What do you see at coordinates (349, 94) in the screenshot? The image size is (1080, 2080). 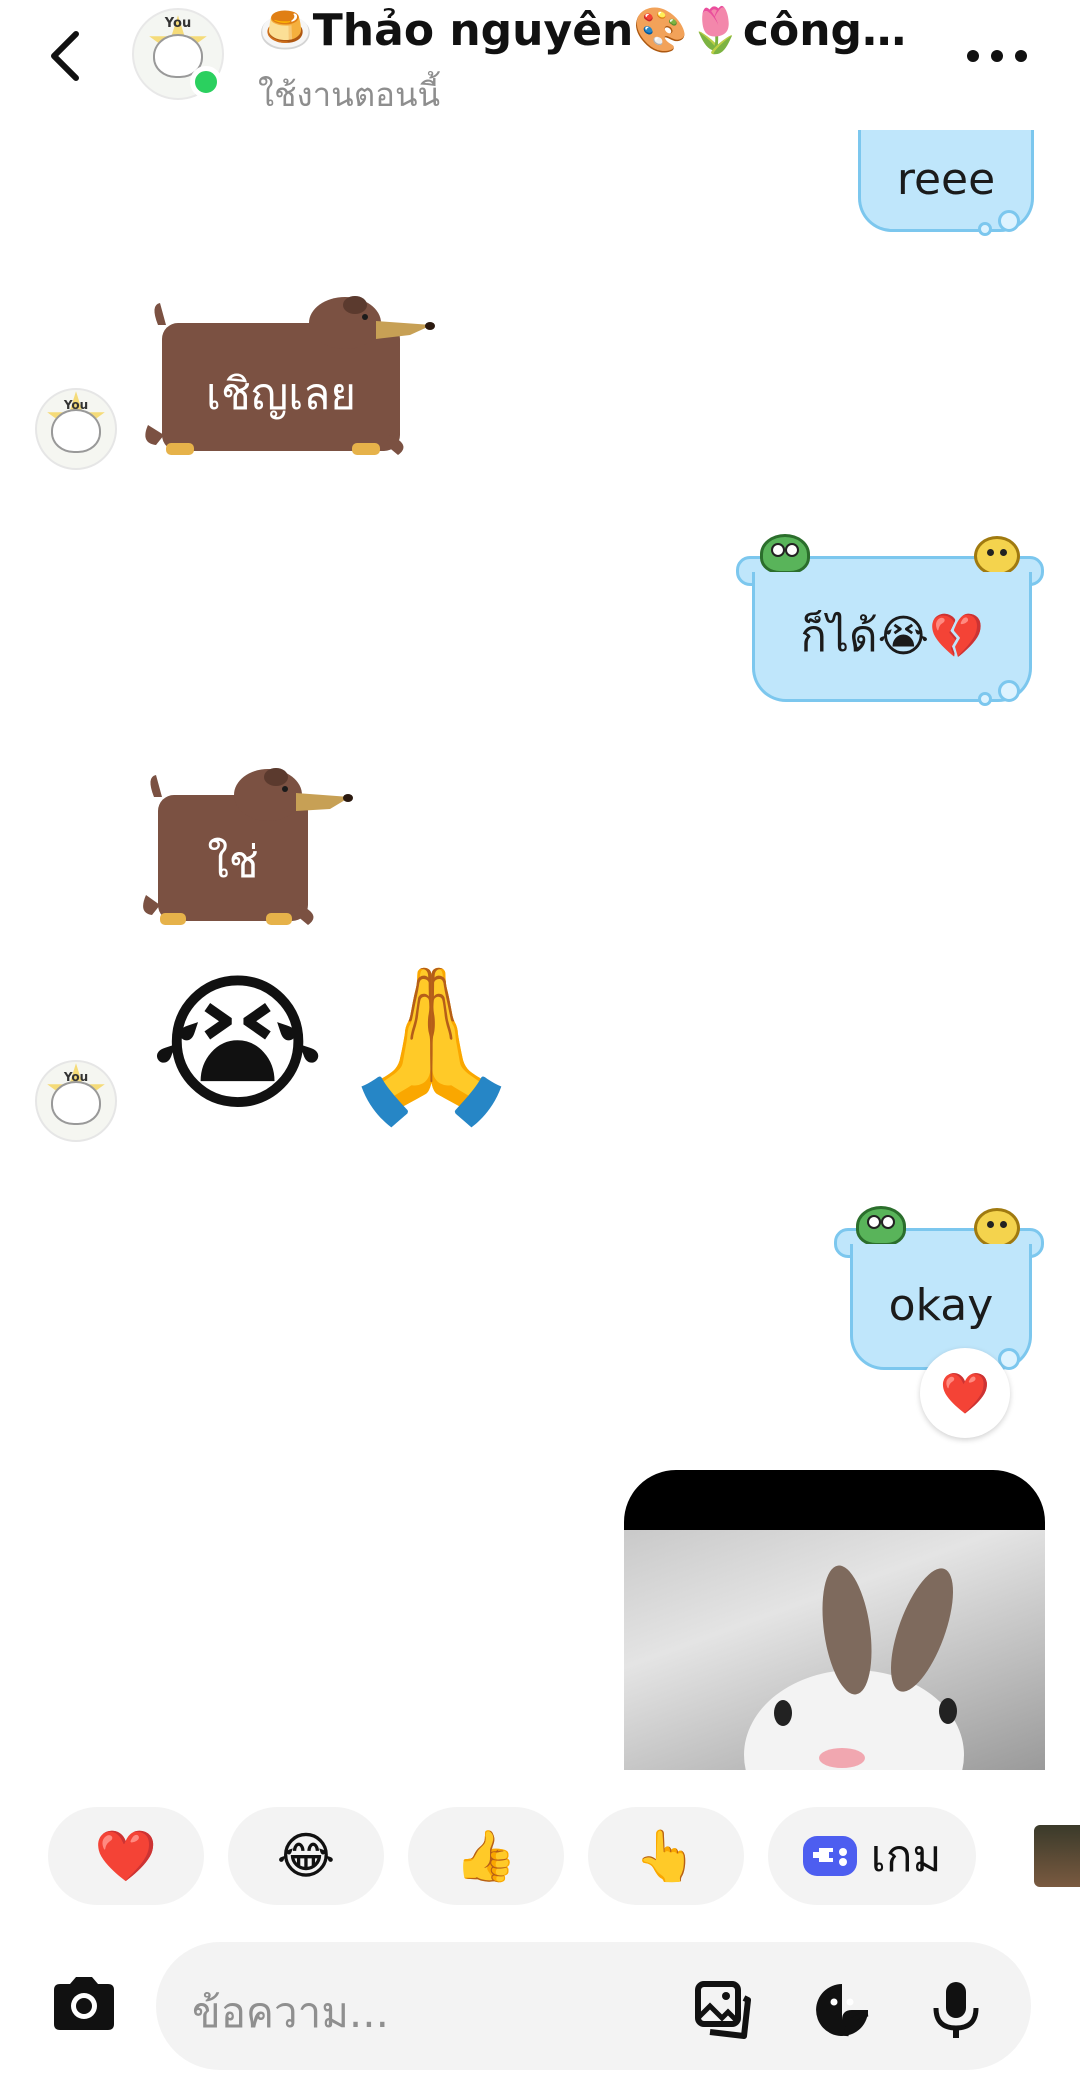 I see `active-status: ใช้งานตอนนี้` at bounding box center [349, 94].